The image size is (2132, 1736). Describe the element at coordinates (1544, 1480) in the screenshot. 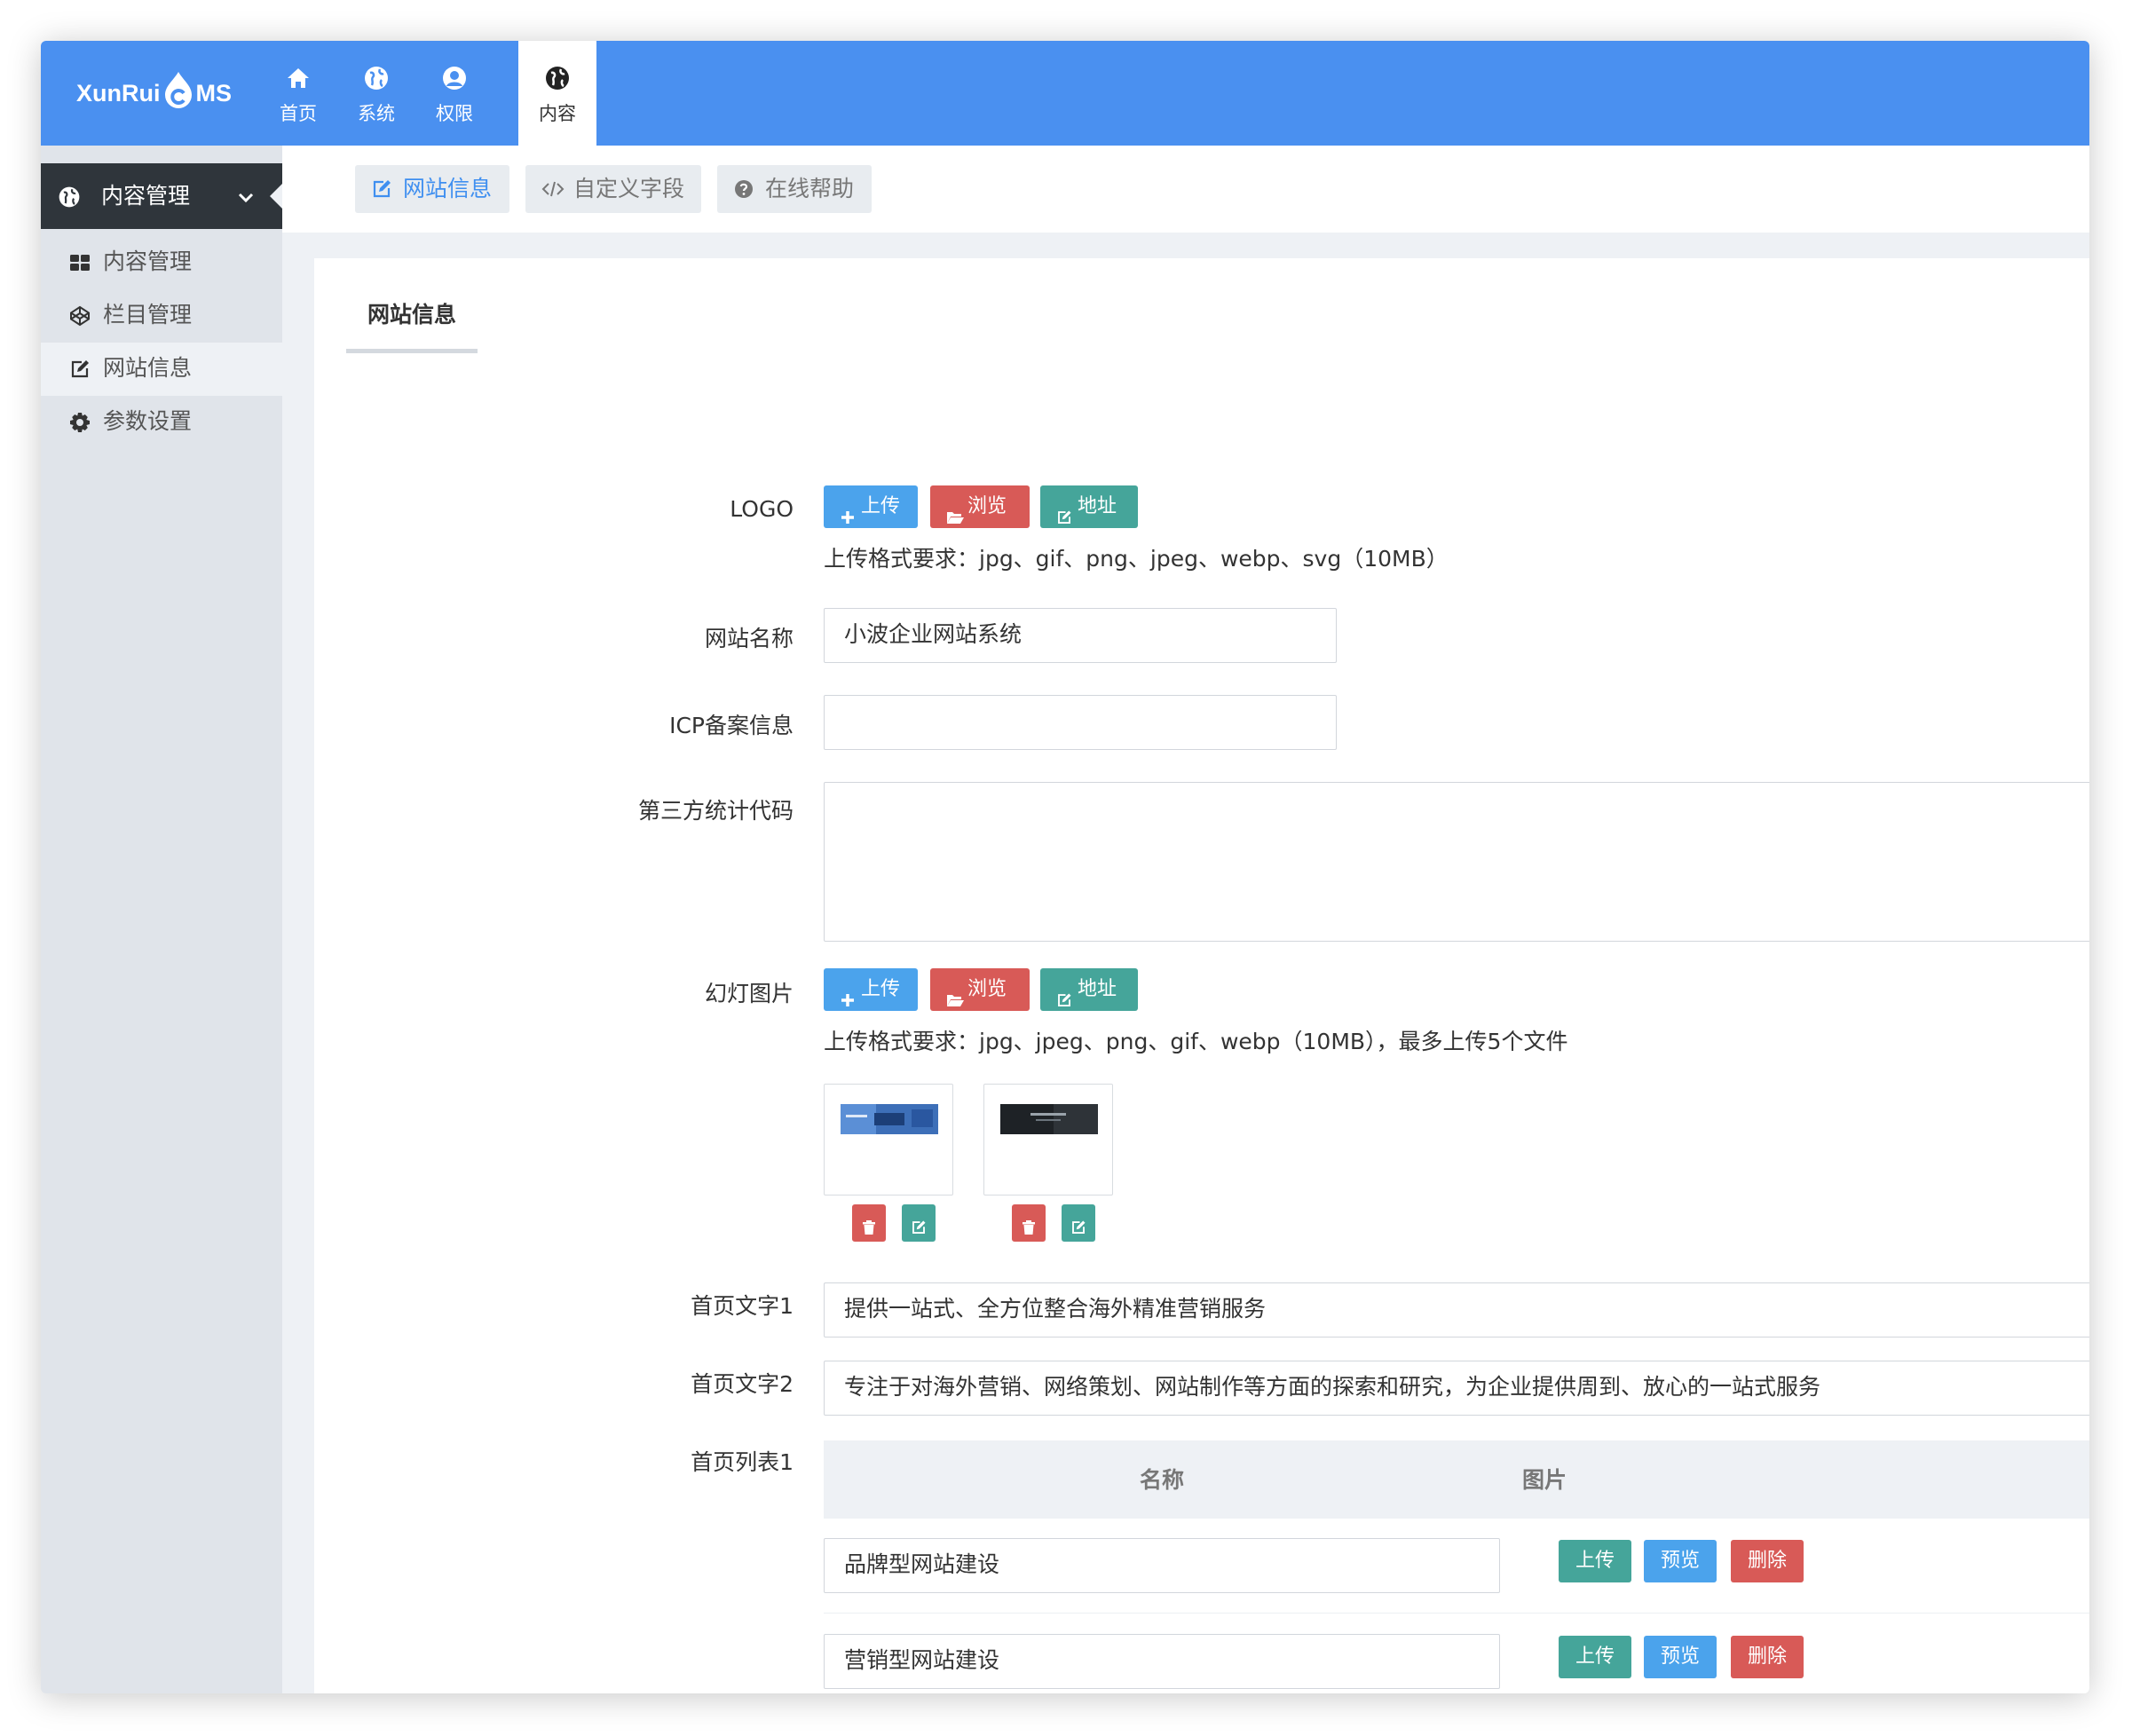

I see `column-header-image: 图片` at that location.